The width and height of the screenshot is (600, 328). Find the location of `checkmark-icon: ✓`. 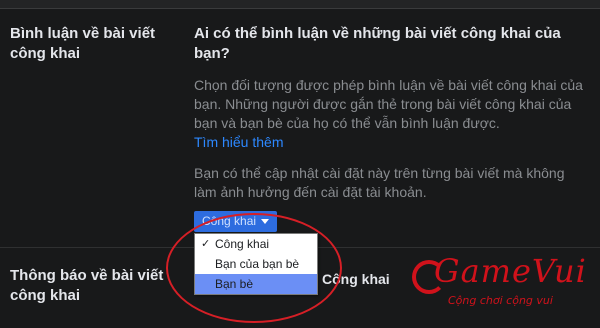

checkmark-icon: ✓ is located at coordinates (206, 244).